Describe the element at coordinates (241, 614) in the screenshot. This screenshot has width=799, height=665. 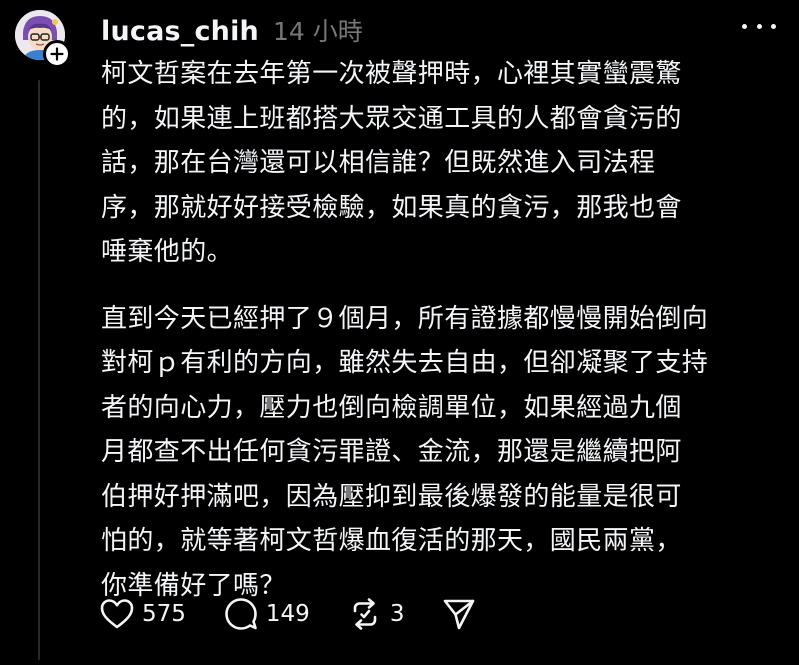
I see `comment-icon` at that location.